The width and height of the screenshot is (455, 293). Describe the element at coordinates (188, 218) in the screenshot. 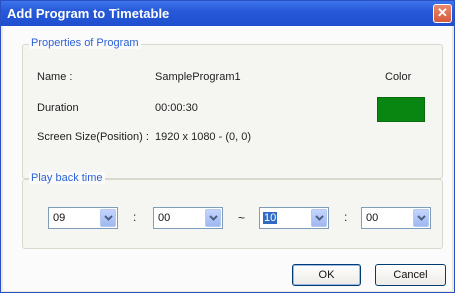

I see `start-minute-select: 00` at that location.